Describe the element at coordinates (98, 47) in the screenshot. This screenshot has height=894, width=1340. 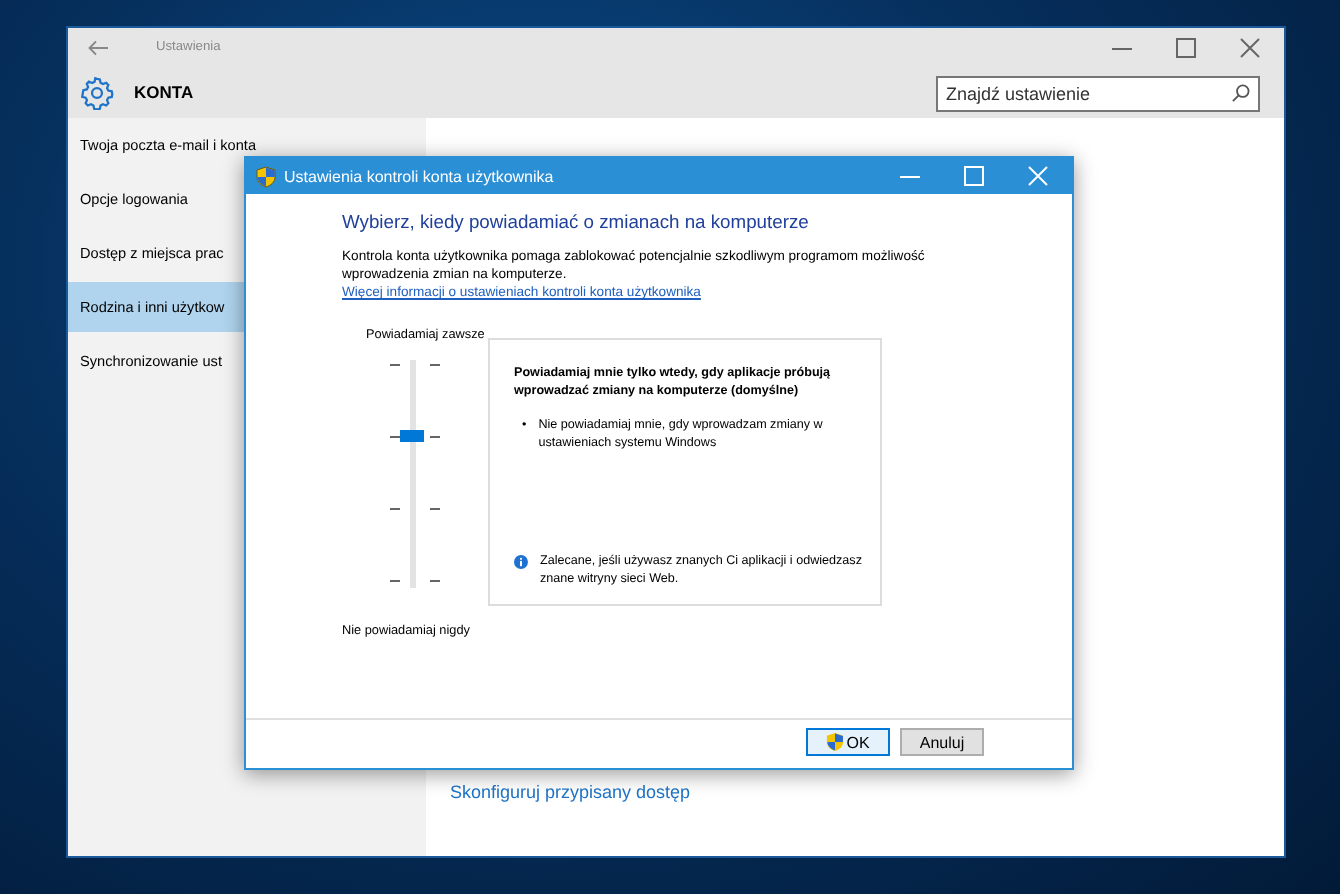
I see `back-arrow-icon` at that location.